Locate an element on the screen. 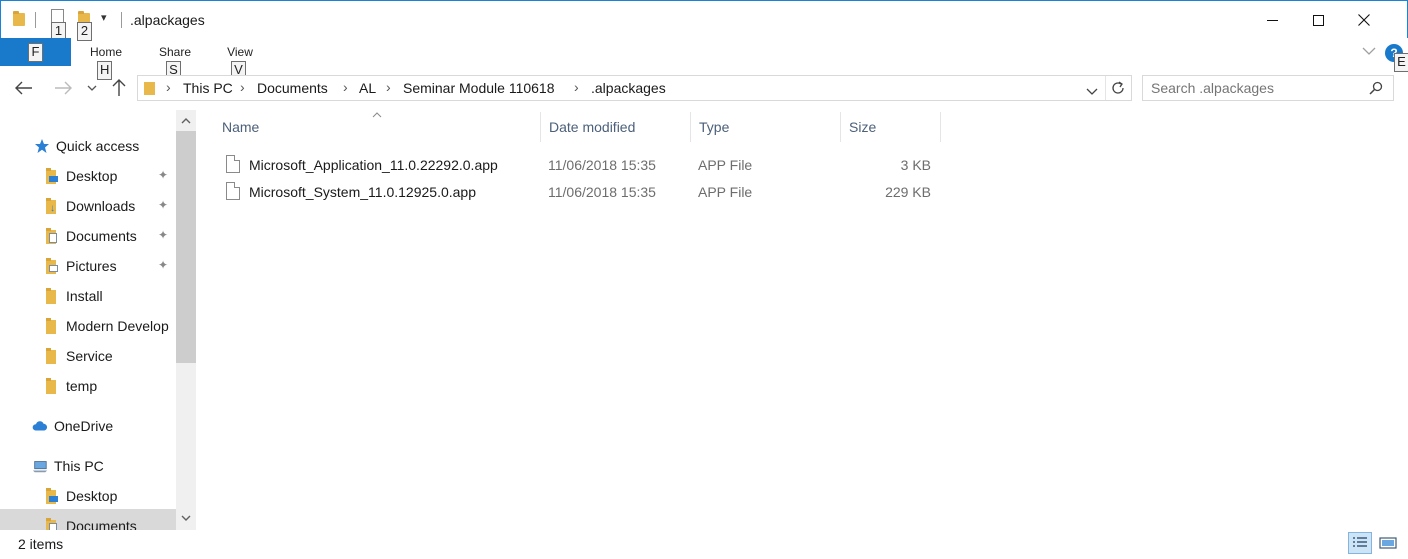 This screenshot has width=1408, height=559. column-header-size: Size is located at coordinates (891, 127).